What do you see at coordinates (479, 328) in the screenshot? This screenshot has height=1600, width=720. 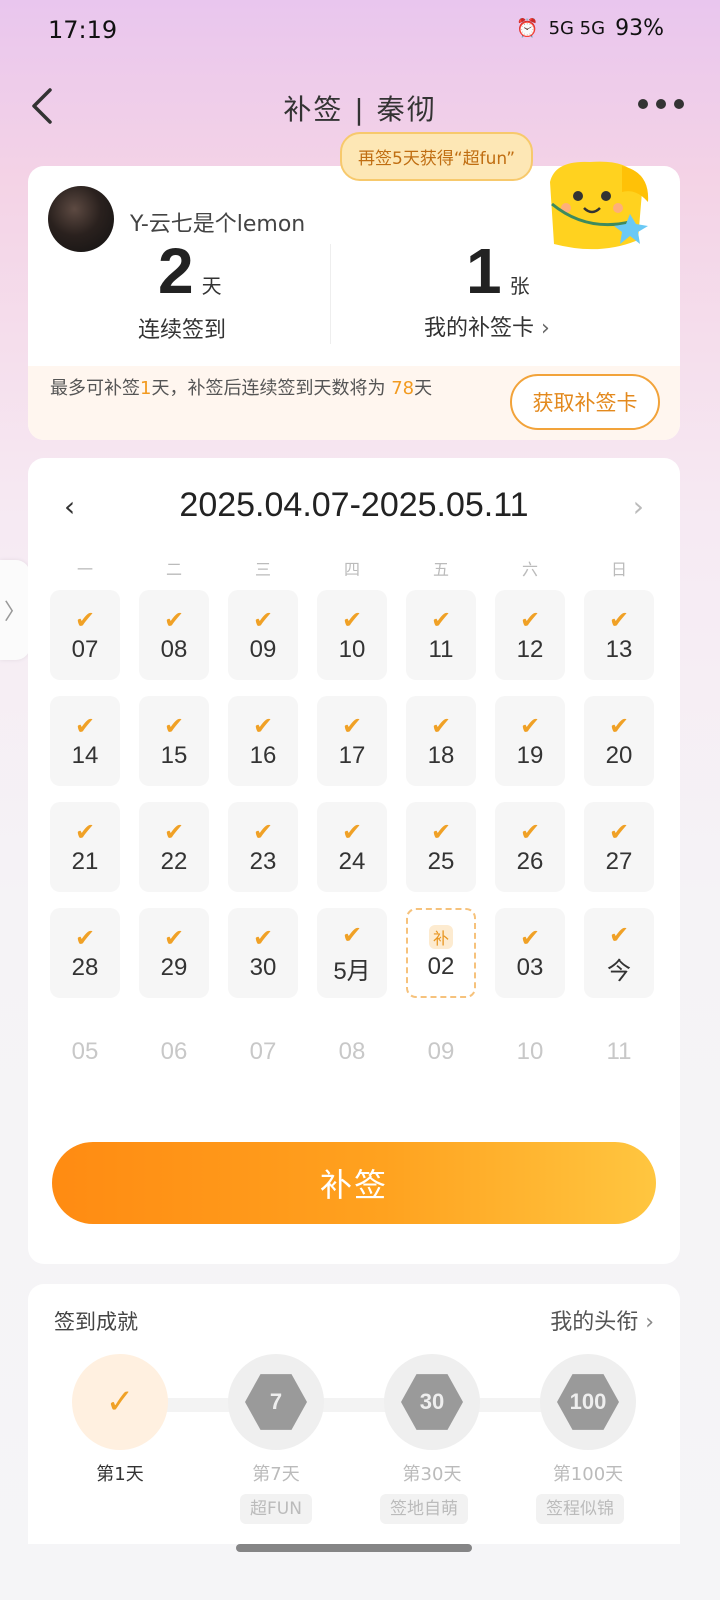 I see `cards-label: 我的补签卡` at bounding box center [479, 328].